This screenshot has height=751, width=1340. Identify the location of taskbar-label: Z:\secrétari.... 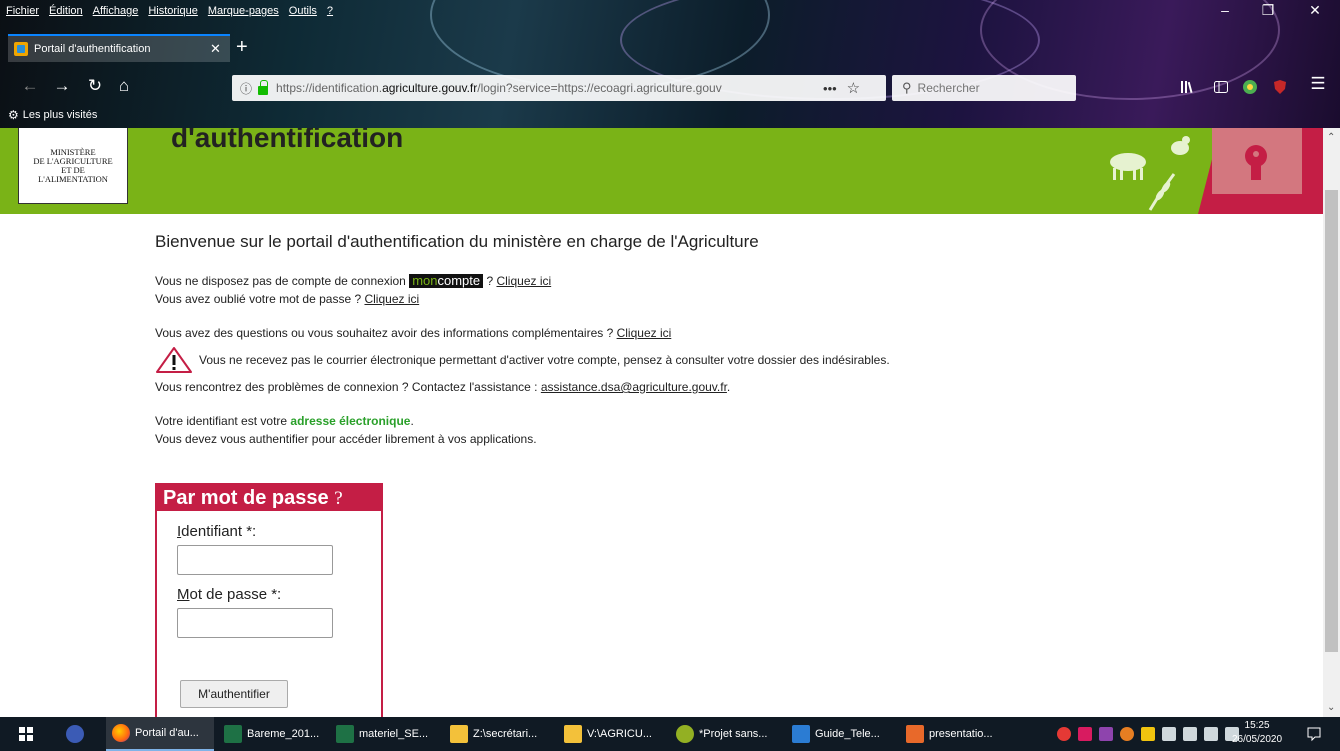
(505, 734).